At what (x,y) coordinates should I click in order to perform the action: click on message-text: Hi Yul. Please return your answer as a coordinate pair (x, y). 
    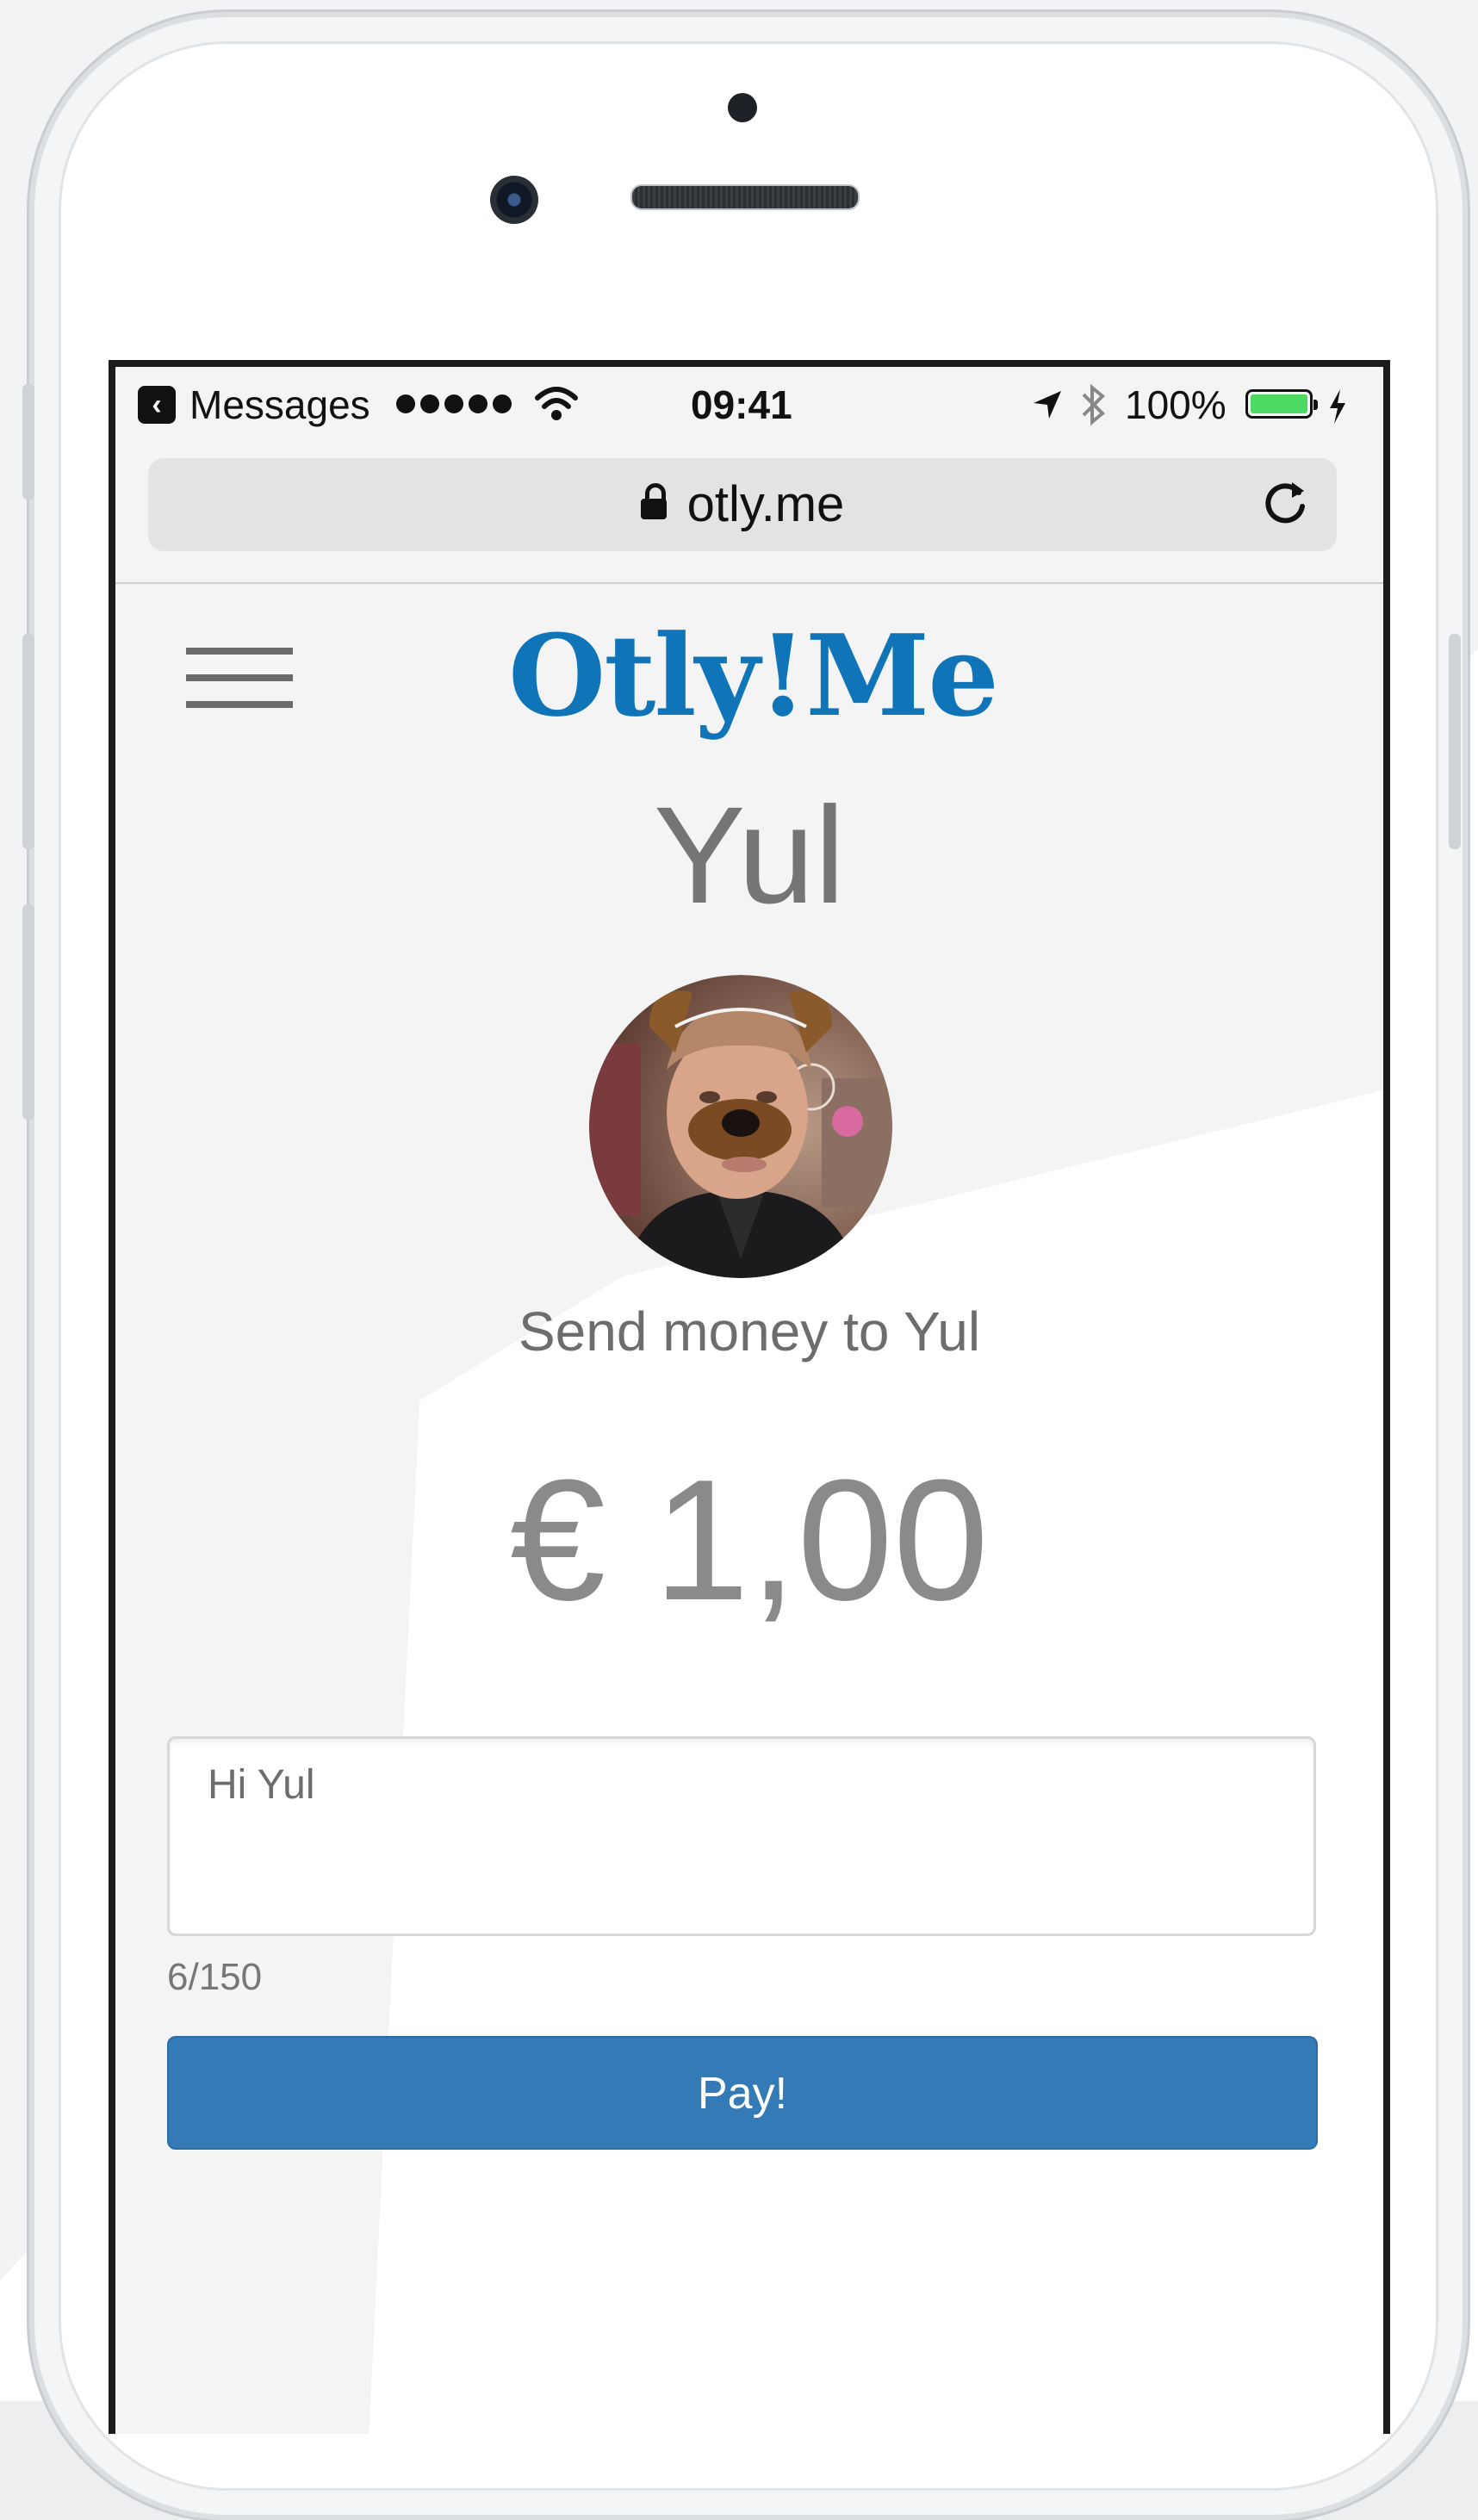
    Looking at the image, I should click on (261, 1786).